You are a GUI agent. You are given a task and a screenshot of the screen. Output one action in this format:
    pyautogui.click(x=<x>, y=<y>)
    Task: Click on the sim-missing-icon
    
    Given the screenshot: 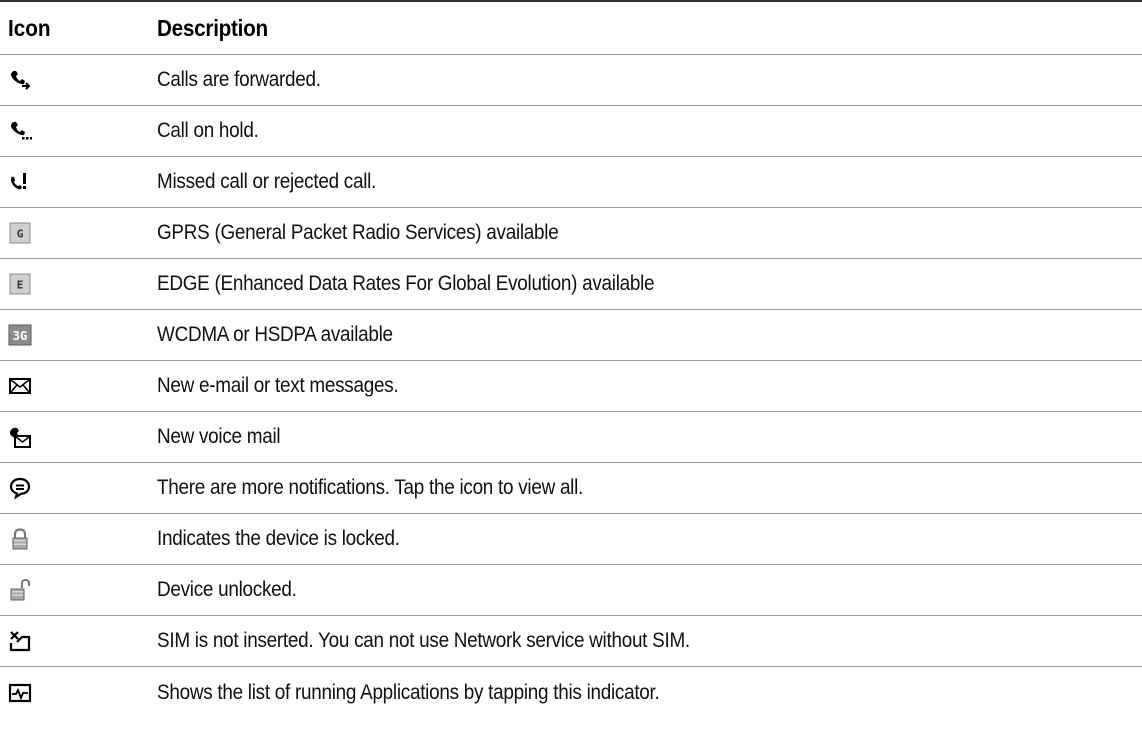 What is the action you would take?
    pyautogui.click(x=20, y=641)
    